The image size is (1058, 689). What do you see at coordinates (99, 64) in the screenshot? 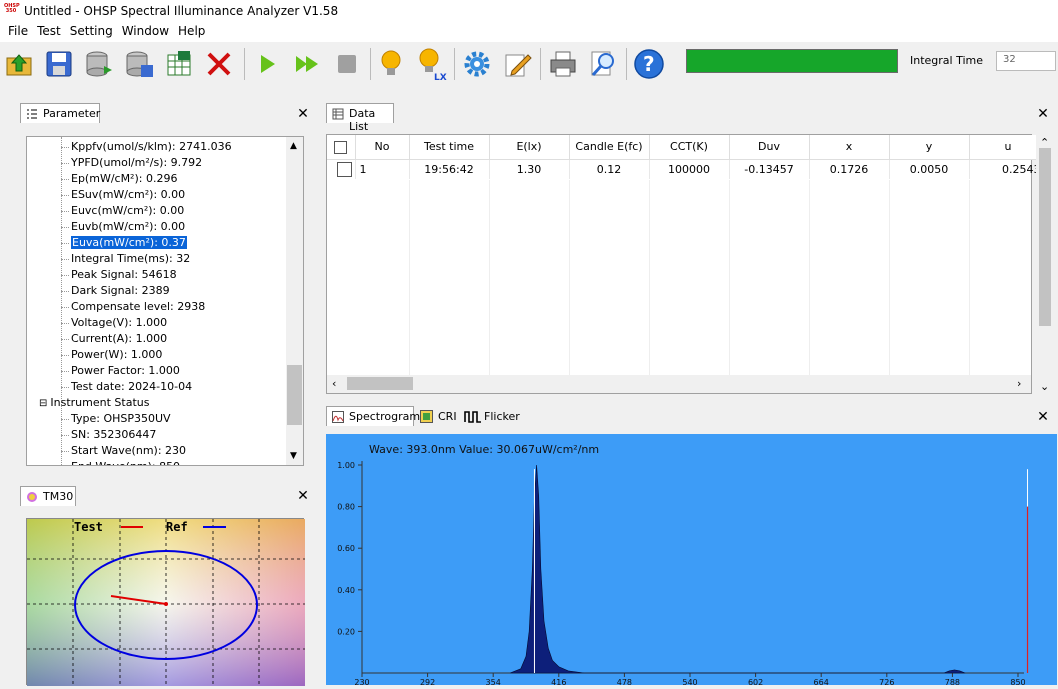
I see `database-icon` at bounding box center [99, 64].